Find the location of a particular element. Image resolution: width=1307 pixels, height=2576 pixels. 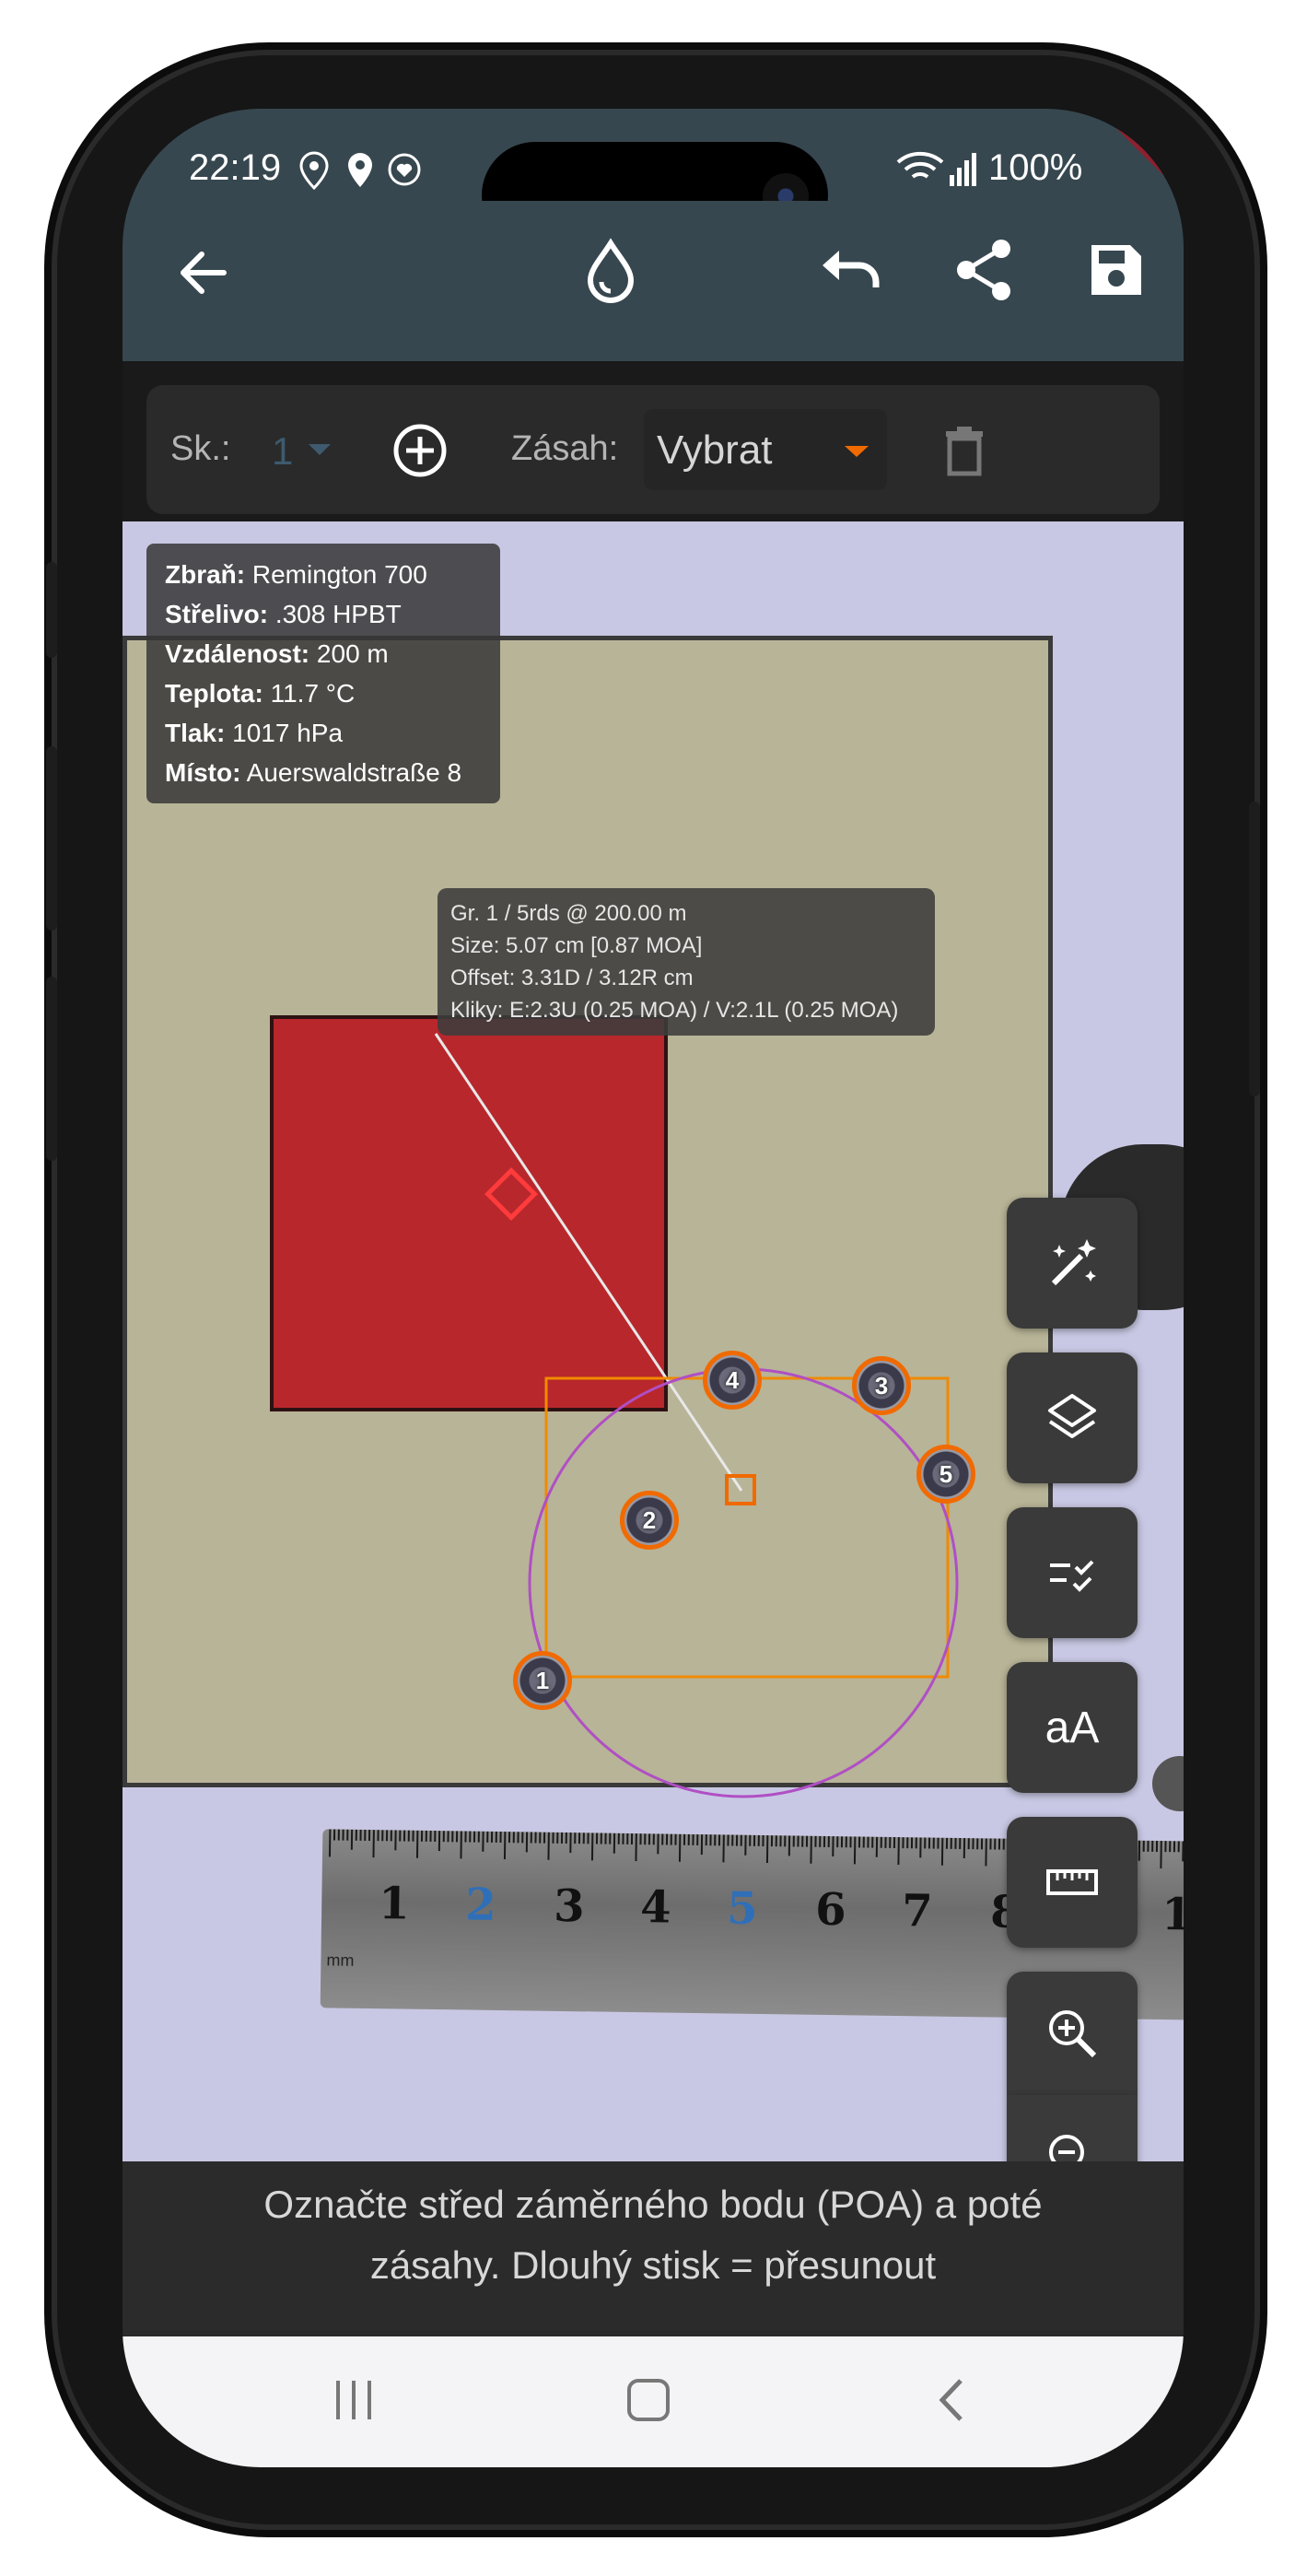

group-dropdown: 1 is located at coordinates (318, 449).